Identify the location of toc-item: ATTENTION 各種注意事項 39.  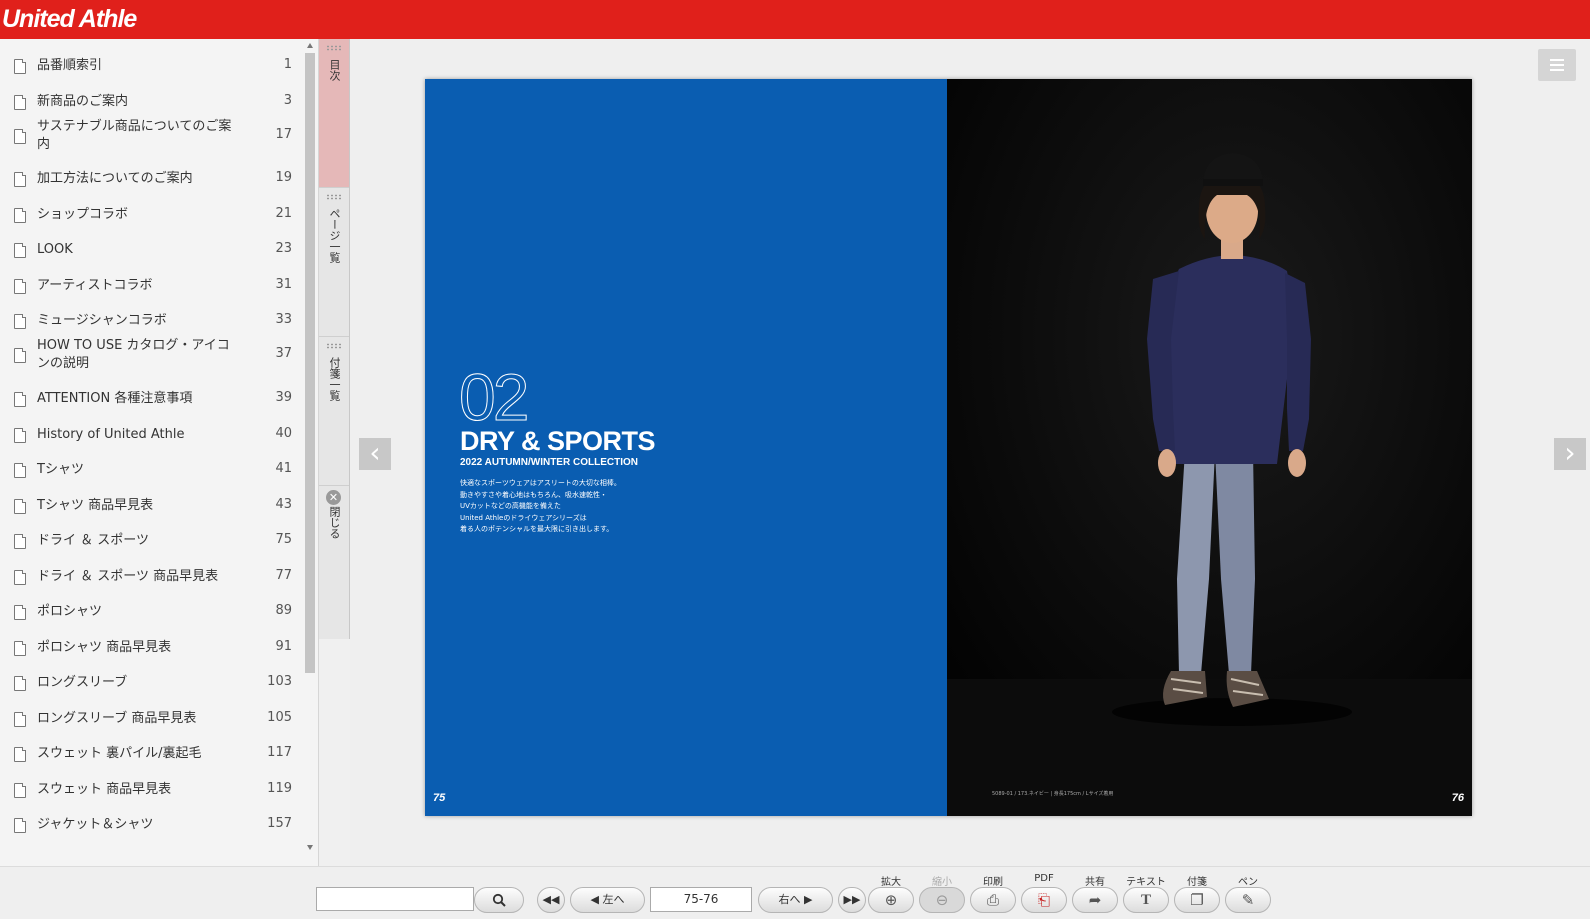
(150, 399).